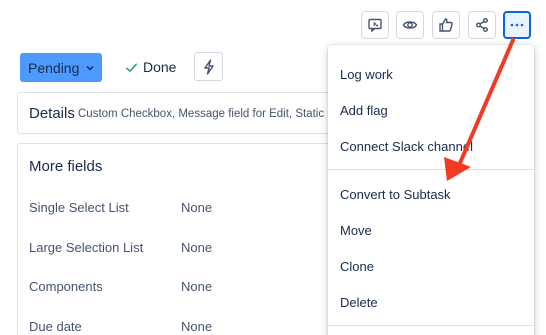  I want to click on menu-item-convert-to-subtask: Convert to Subtask, so click(431, 194).